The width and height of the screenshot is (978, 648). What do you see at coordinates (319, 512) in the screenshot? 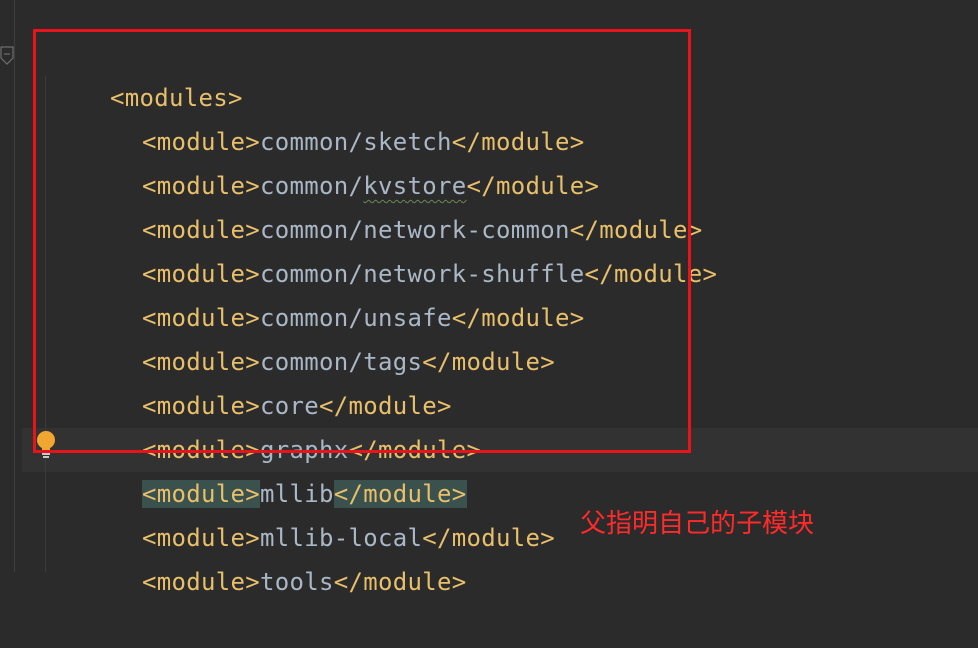
I see `code-line: <module>mllib-local</module>` at bounding box center [319, 512].